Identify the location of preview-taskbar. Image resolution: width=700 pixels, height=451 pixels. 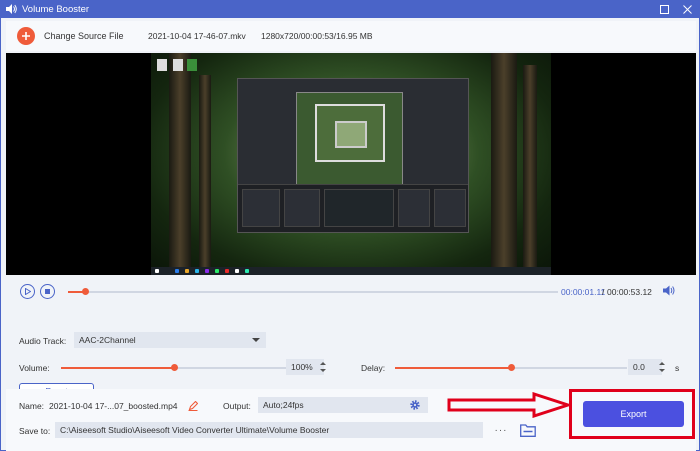
(351, 271).